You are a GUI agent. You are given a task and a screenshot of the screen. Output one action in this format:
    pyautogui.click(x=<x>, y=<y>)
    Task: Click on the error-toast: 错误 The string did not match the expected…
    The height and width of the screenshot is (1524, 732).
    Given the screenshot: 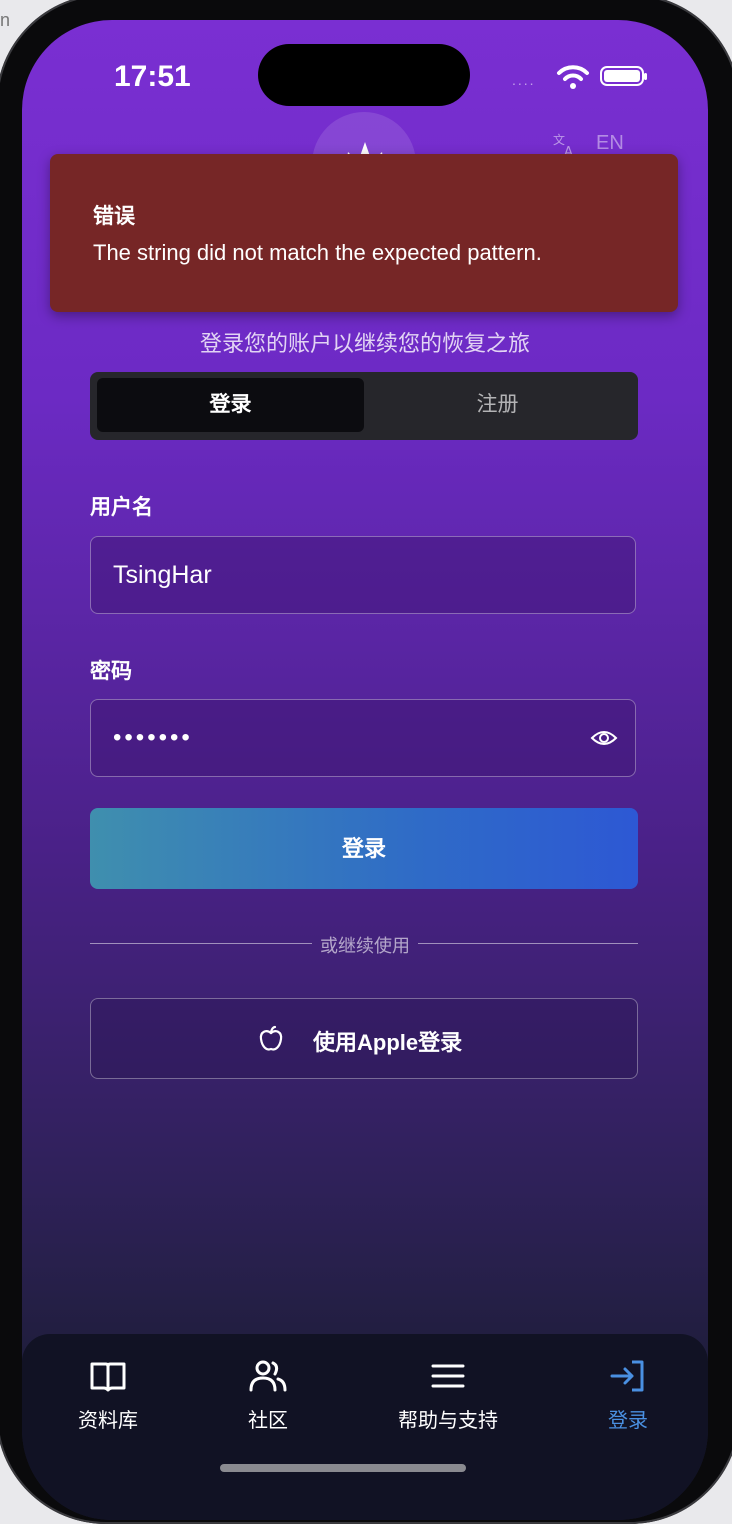 What is the action you would take?
    pyautogui.click(x=364, y=233)
    